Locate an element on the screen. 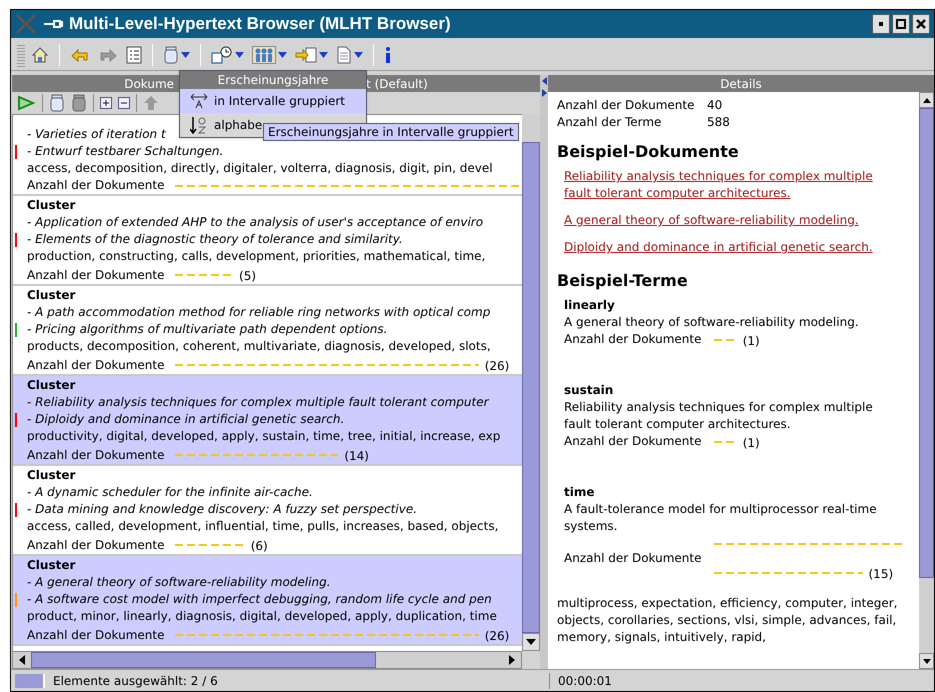 This screenshot has height=692, width=935. document-title: - Application of extended AHP to the analysis of user's acceptance of enviro is located at coordinates (255, 222).